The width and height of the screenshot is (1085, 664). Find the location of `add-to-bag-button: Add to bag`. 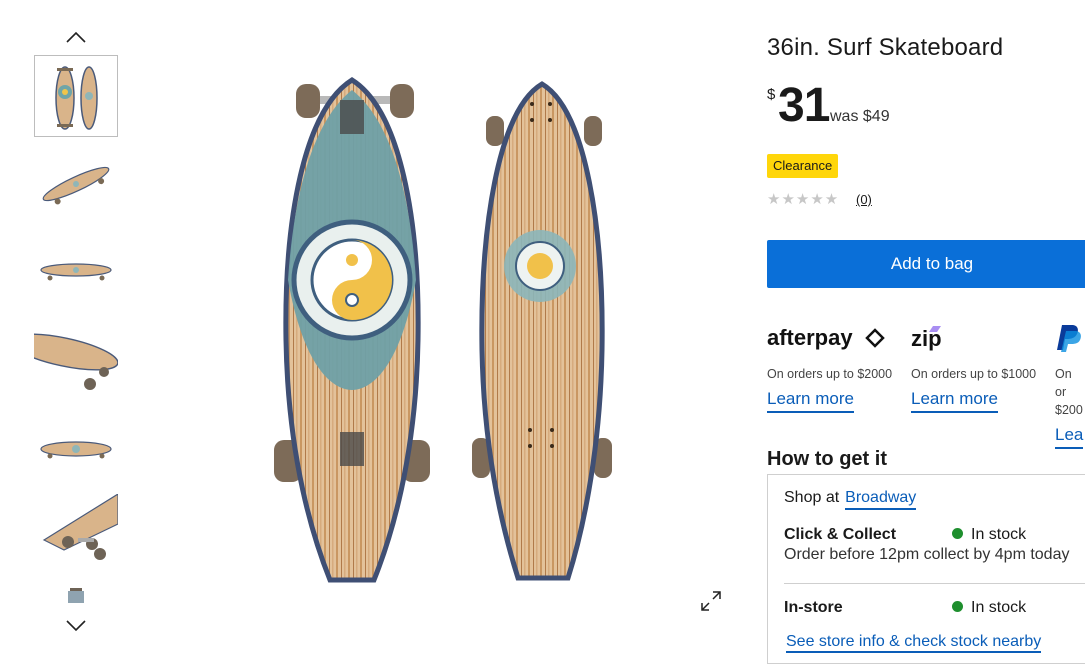

add-to-bag-button: Add to bag is located at coordinates (926, 264).